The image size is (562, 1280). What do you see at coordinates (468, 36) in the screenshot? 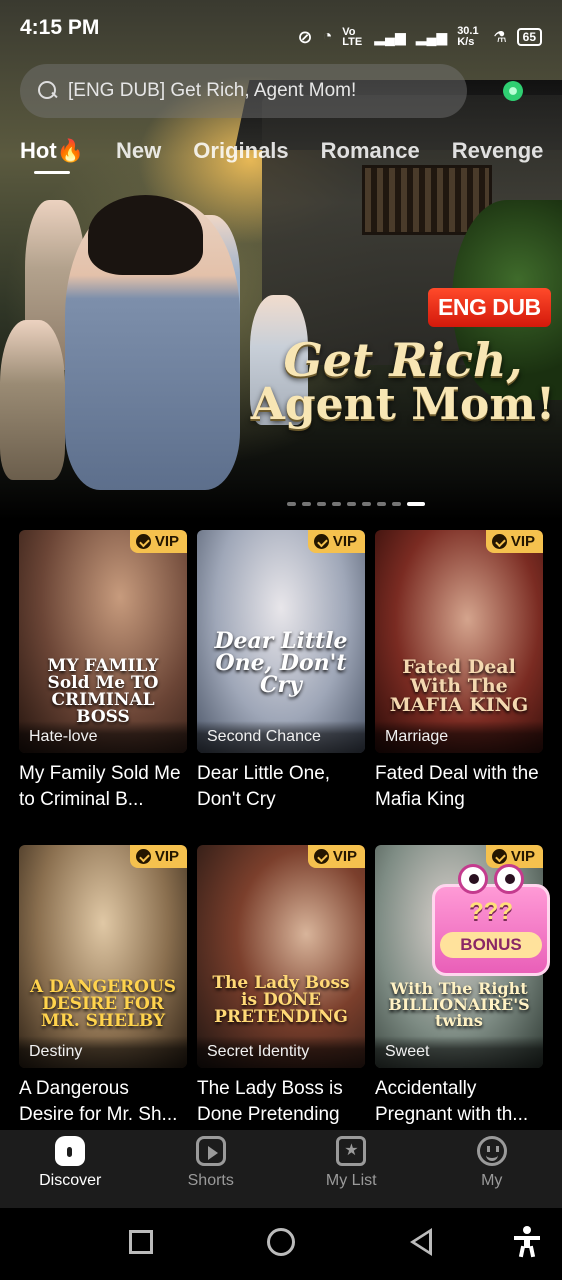
I see `speed-label: 30.1 K/s` at bounding box center [468, 36].